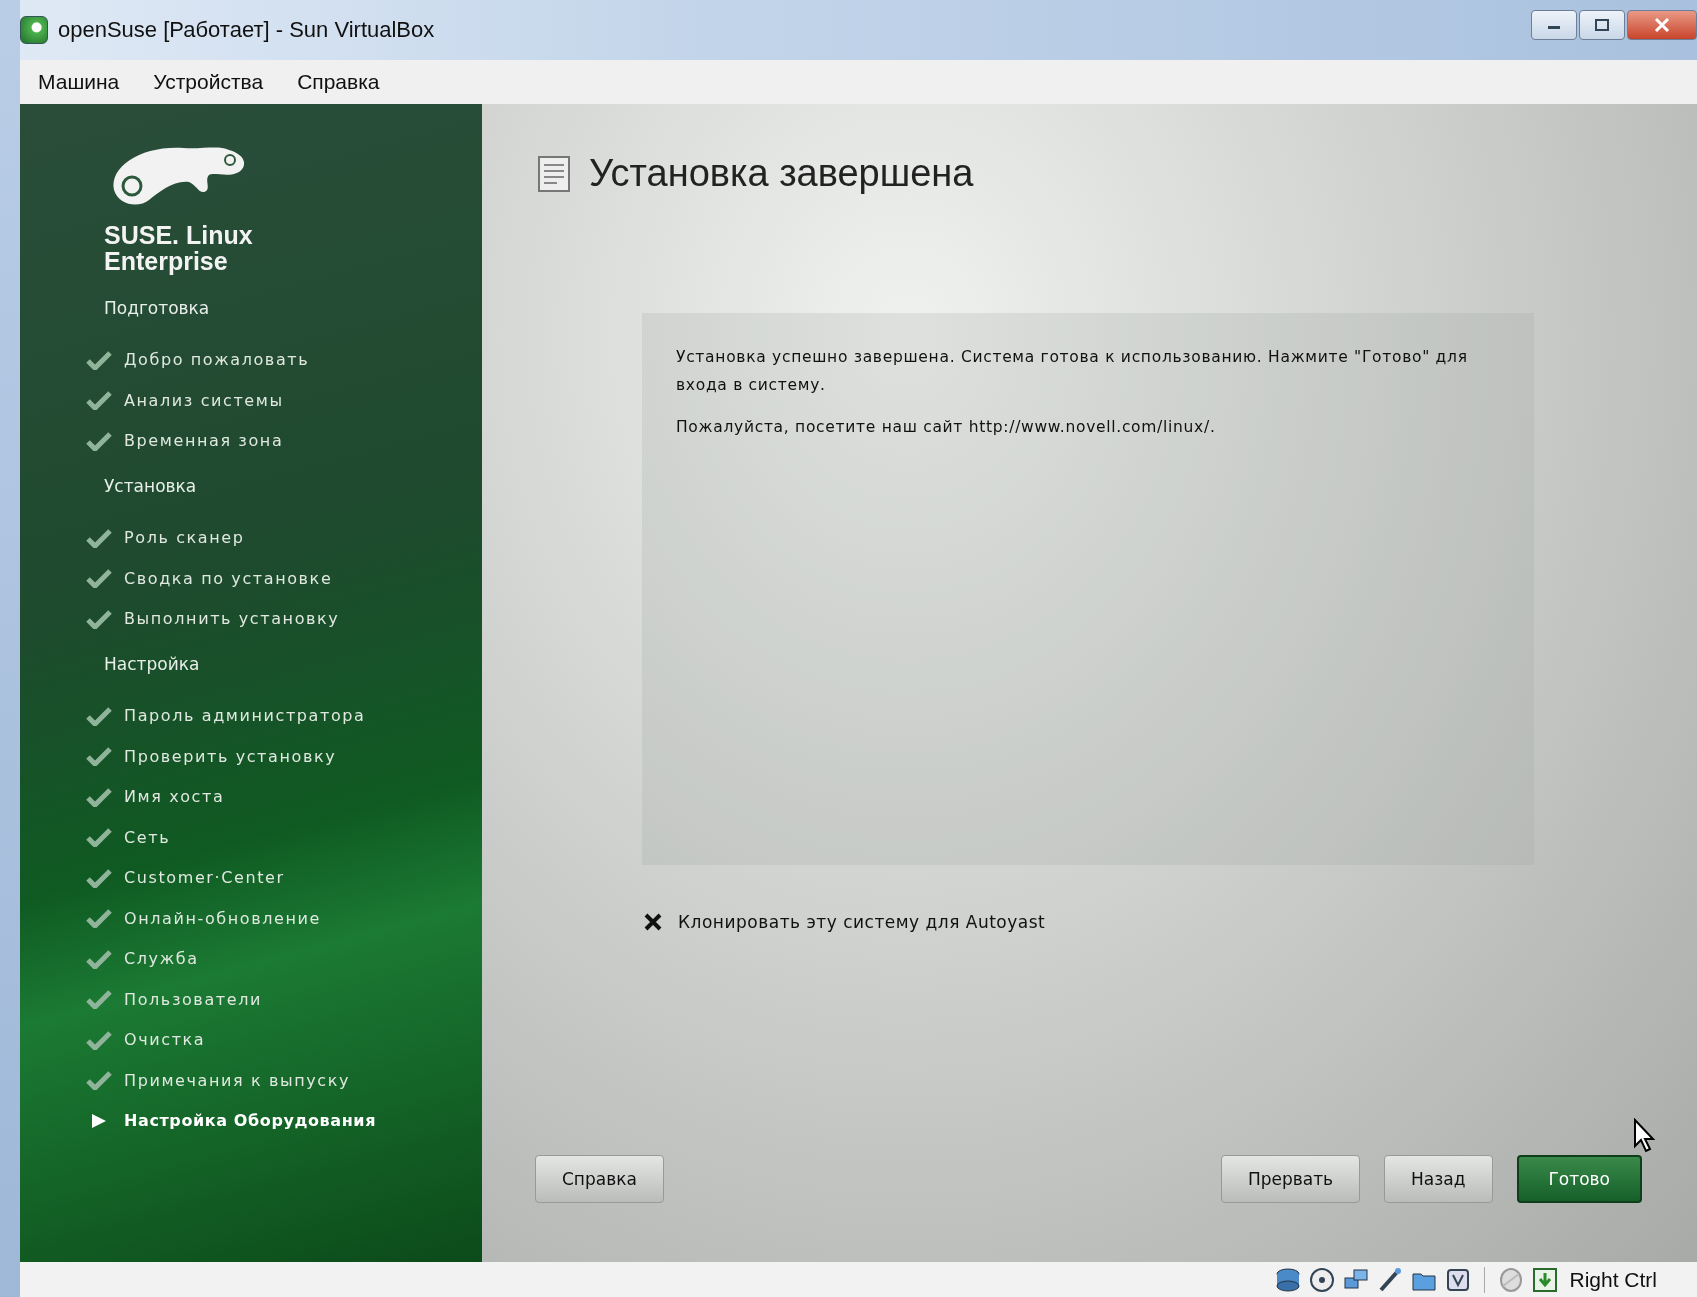  I want to click on step-label: Онлайн-обновление, so click(223, 918).